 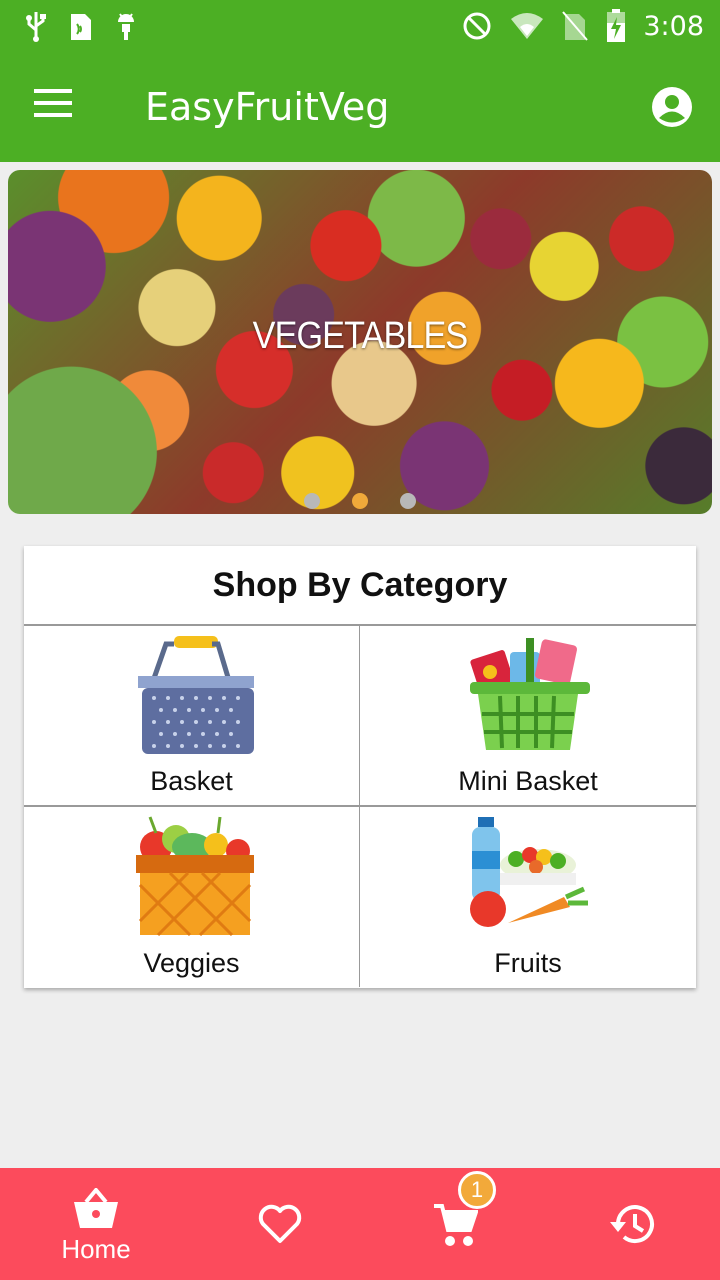 What do you see at coordinates (195, 695) in the screenshot?
I see `basket-icon` at bounding box center [195, 695].